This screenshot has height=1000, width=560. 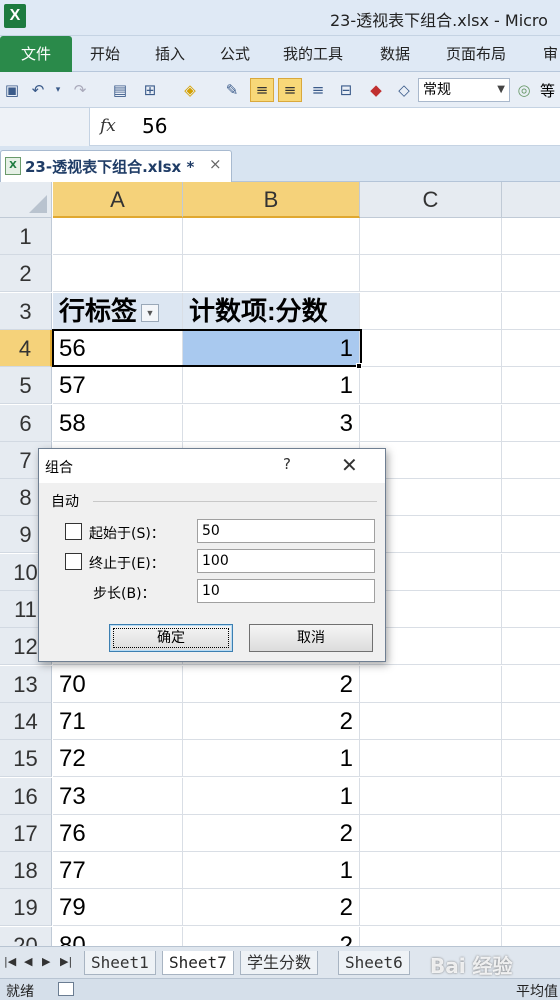 I want to click on start-at-checkbox, so click(x=73, y=531).